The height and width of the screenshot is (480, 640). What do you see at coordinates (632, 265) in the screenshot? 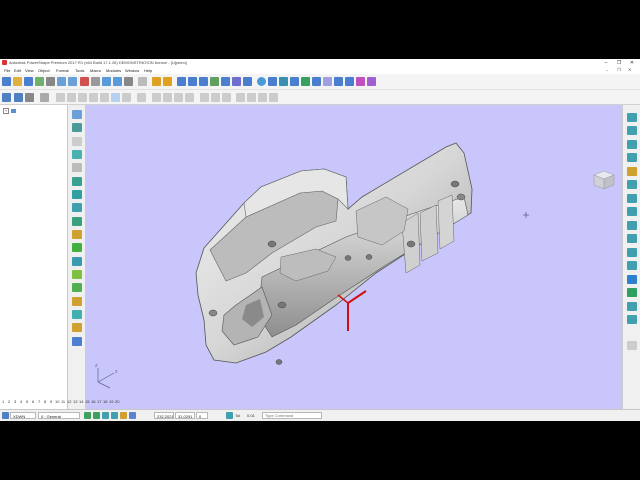
I see `shading-view-icon` at bounding box center [632, 265].